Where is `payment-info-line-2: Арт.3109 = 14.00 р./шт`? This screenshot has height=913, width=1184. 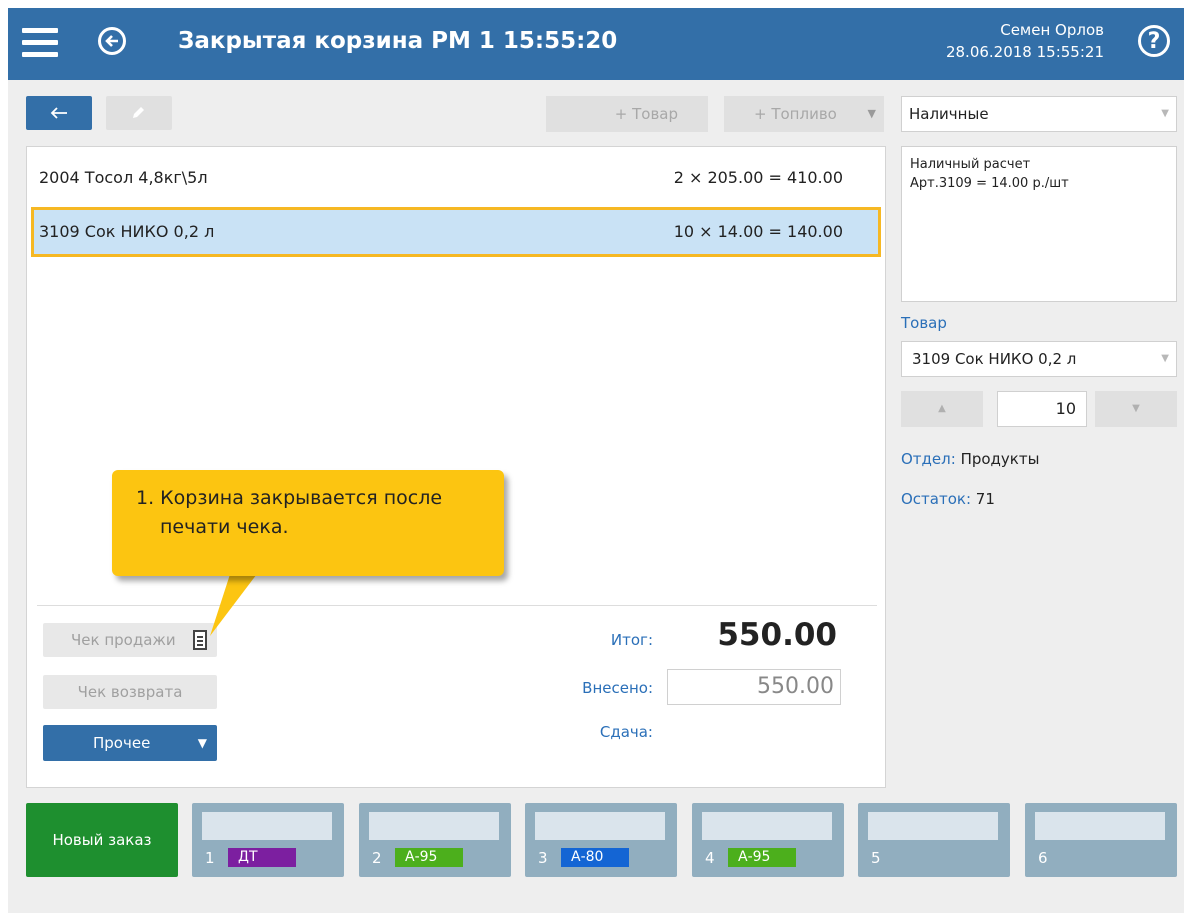 payment-info-line-2: Арт.3109 = 14.00 р./шт is located at coordinates (989, 183).